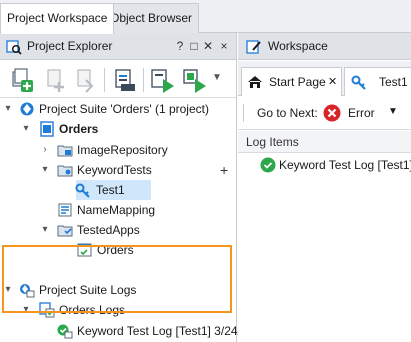  Describe the element at coordinates (162, 80) in the screenshot. I see `run-project-icon` at that location.